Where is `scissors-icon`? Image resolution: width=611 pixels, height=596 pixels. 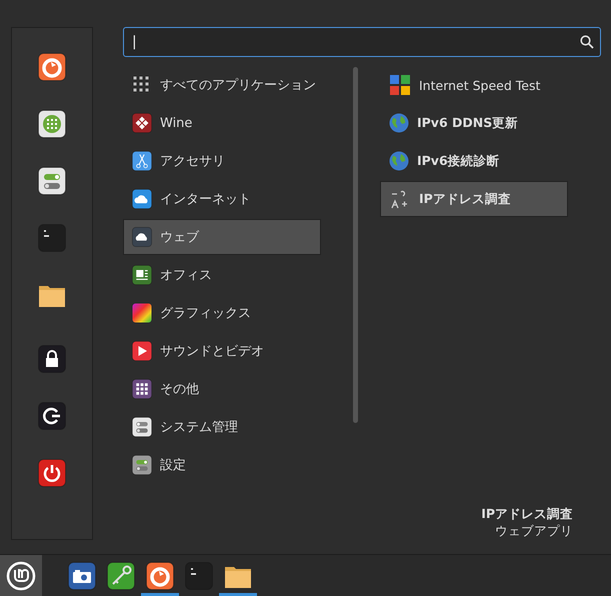
scissors-icon is located at coordinates (142, 161).